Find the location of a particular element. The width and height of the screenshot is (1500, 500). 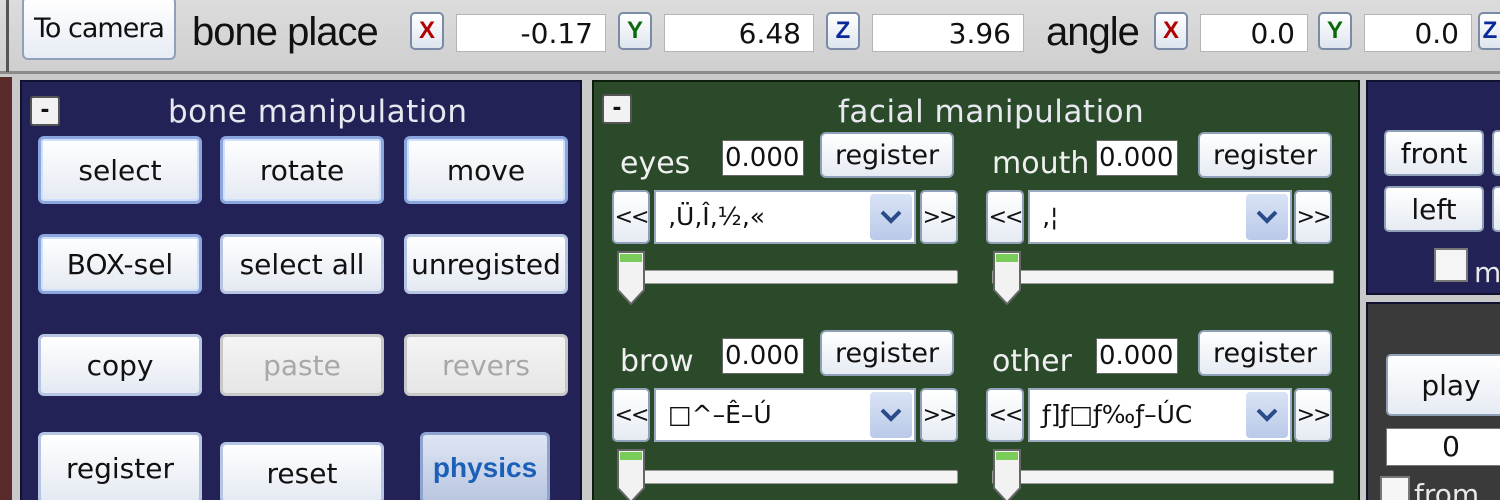

other-register-button: register is located at coordinates (1265, 353).